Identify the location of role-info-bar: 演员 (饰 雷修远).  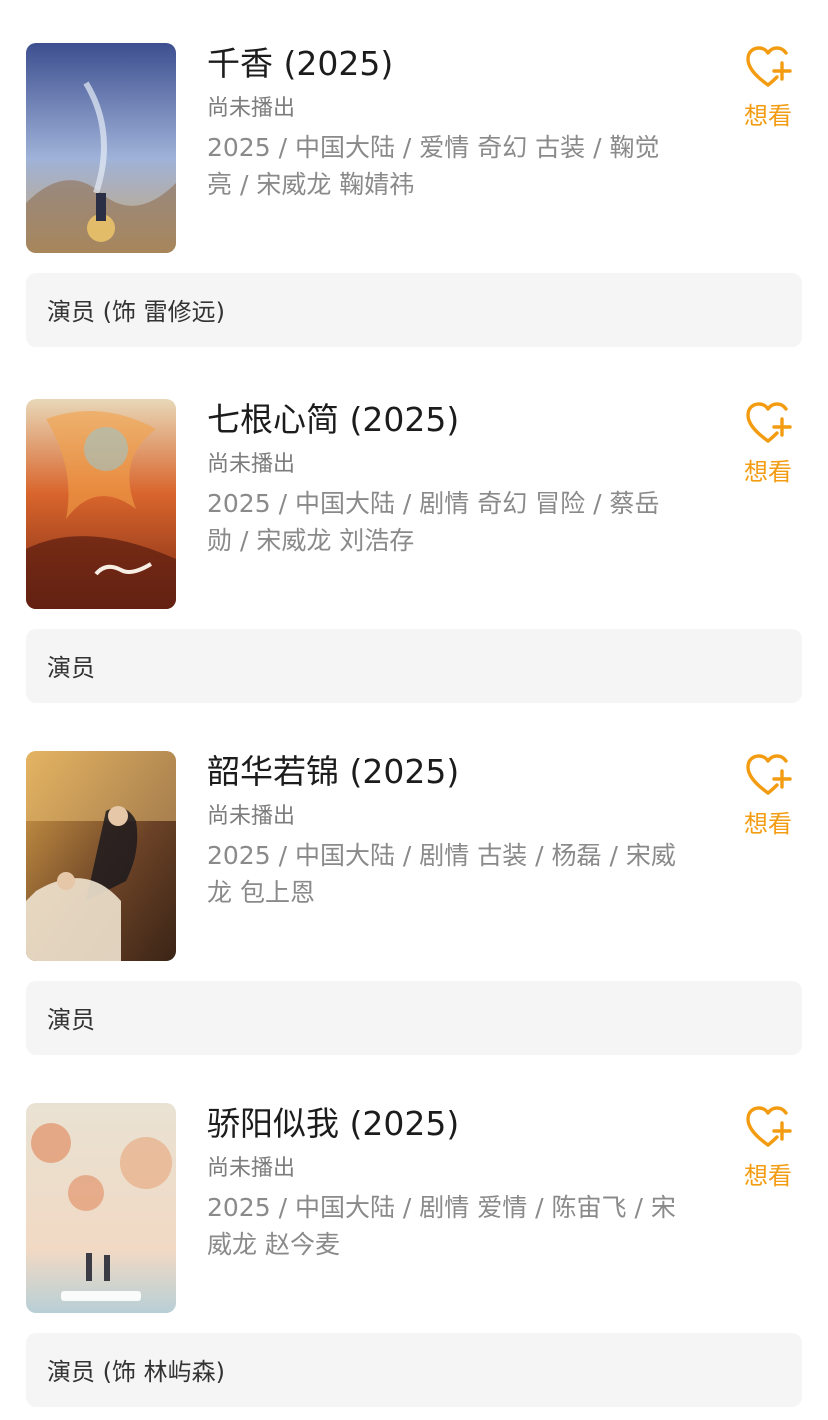
(414, 310).